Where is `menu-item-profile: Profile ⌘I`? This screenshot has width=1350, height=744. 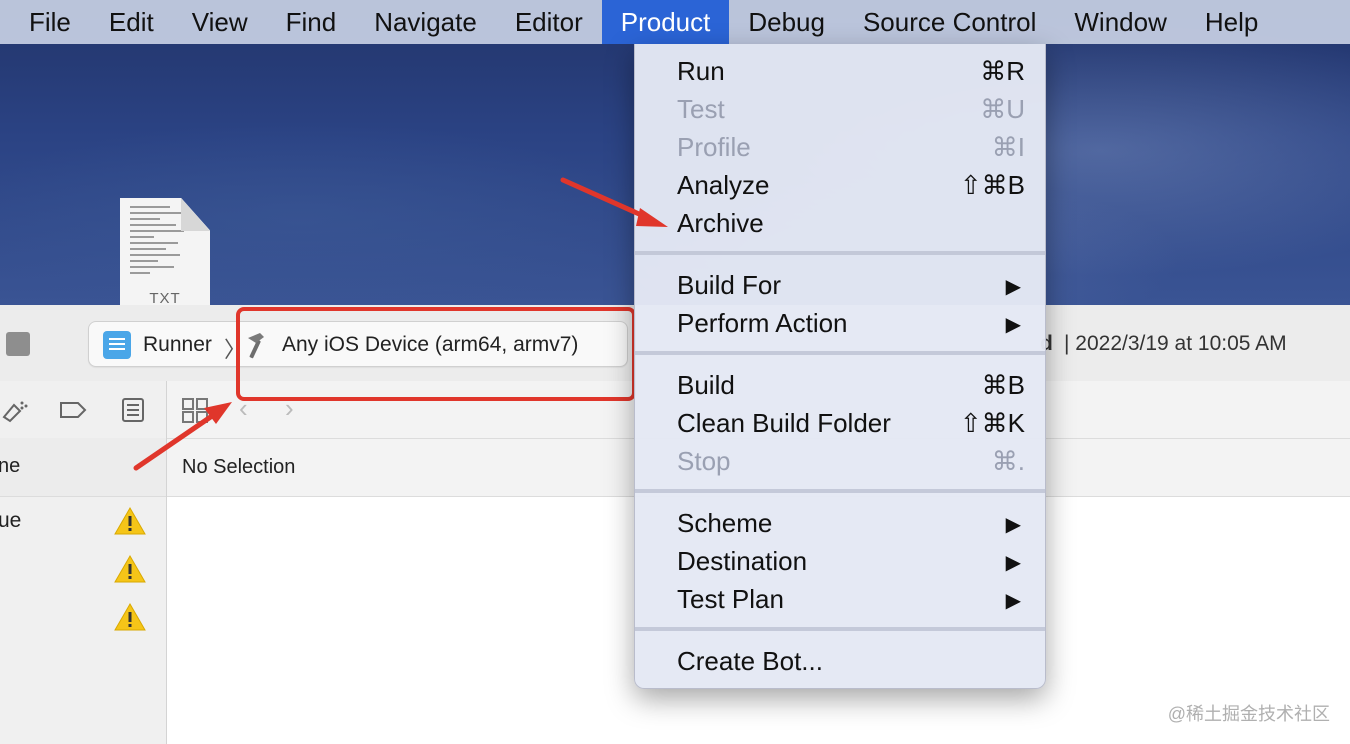
menu-item-profile: Profile ⌘I is located at coordinates (851, 147).